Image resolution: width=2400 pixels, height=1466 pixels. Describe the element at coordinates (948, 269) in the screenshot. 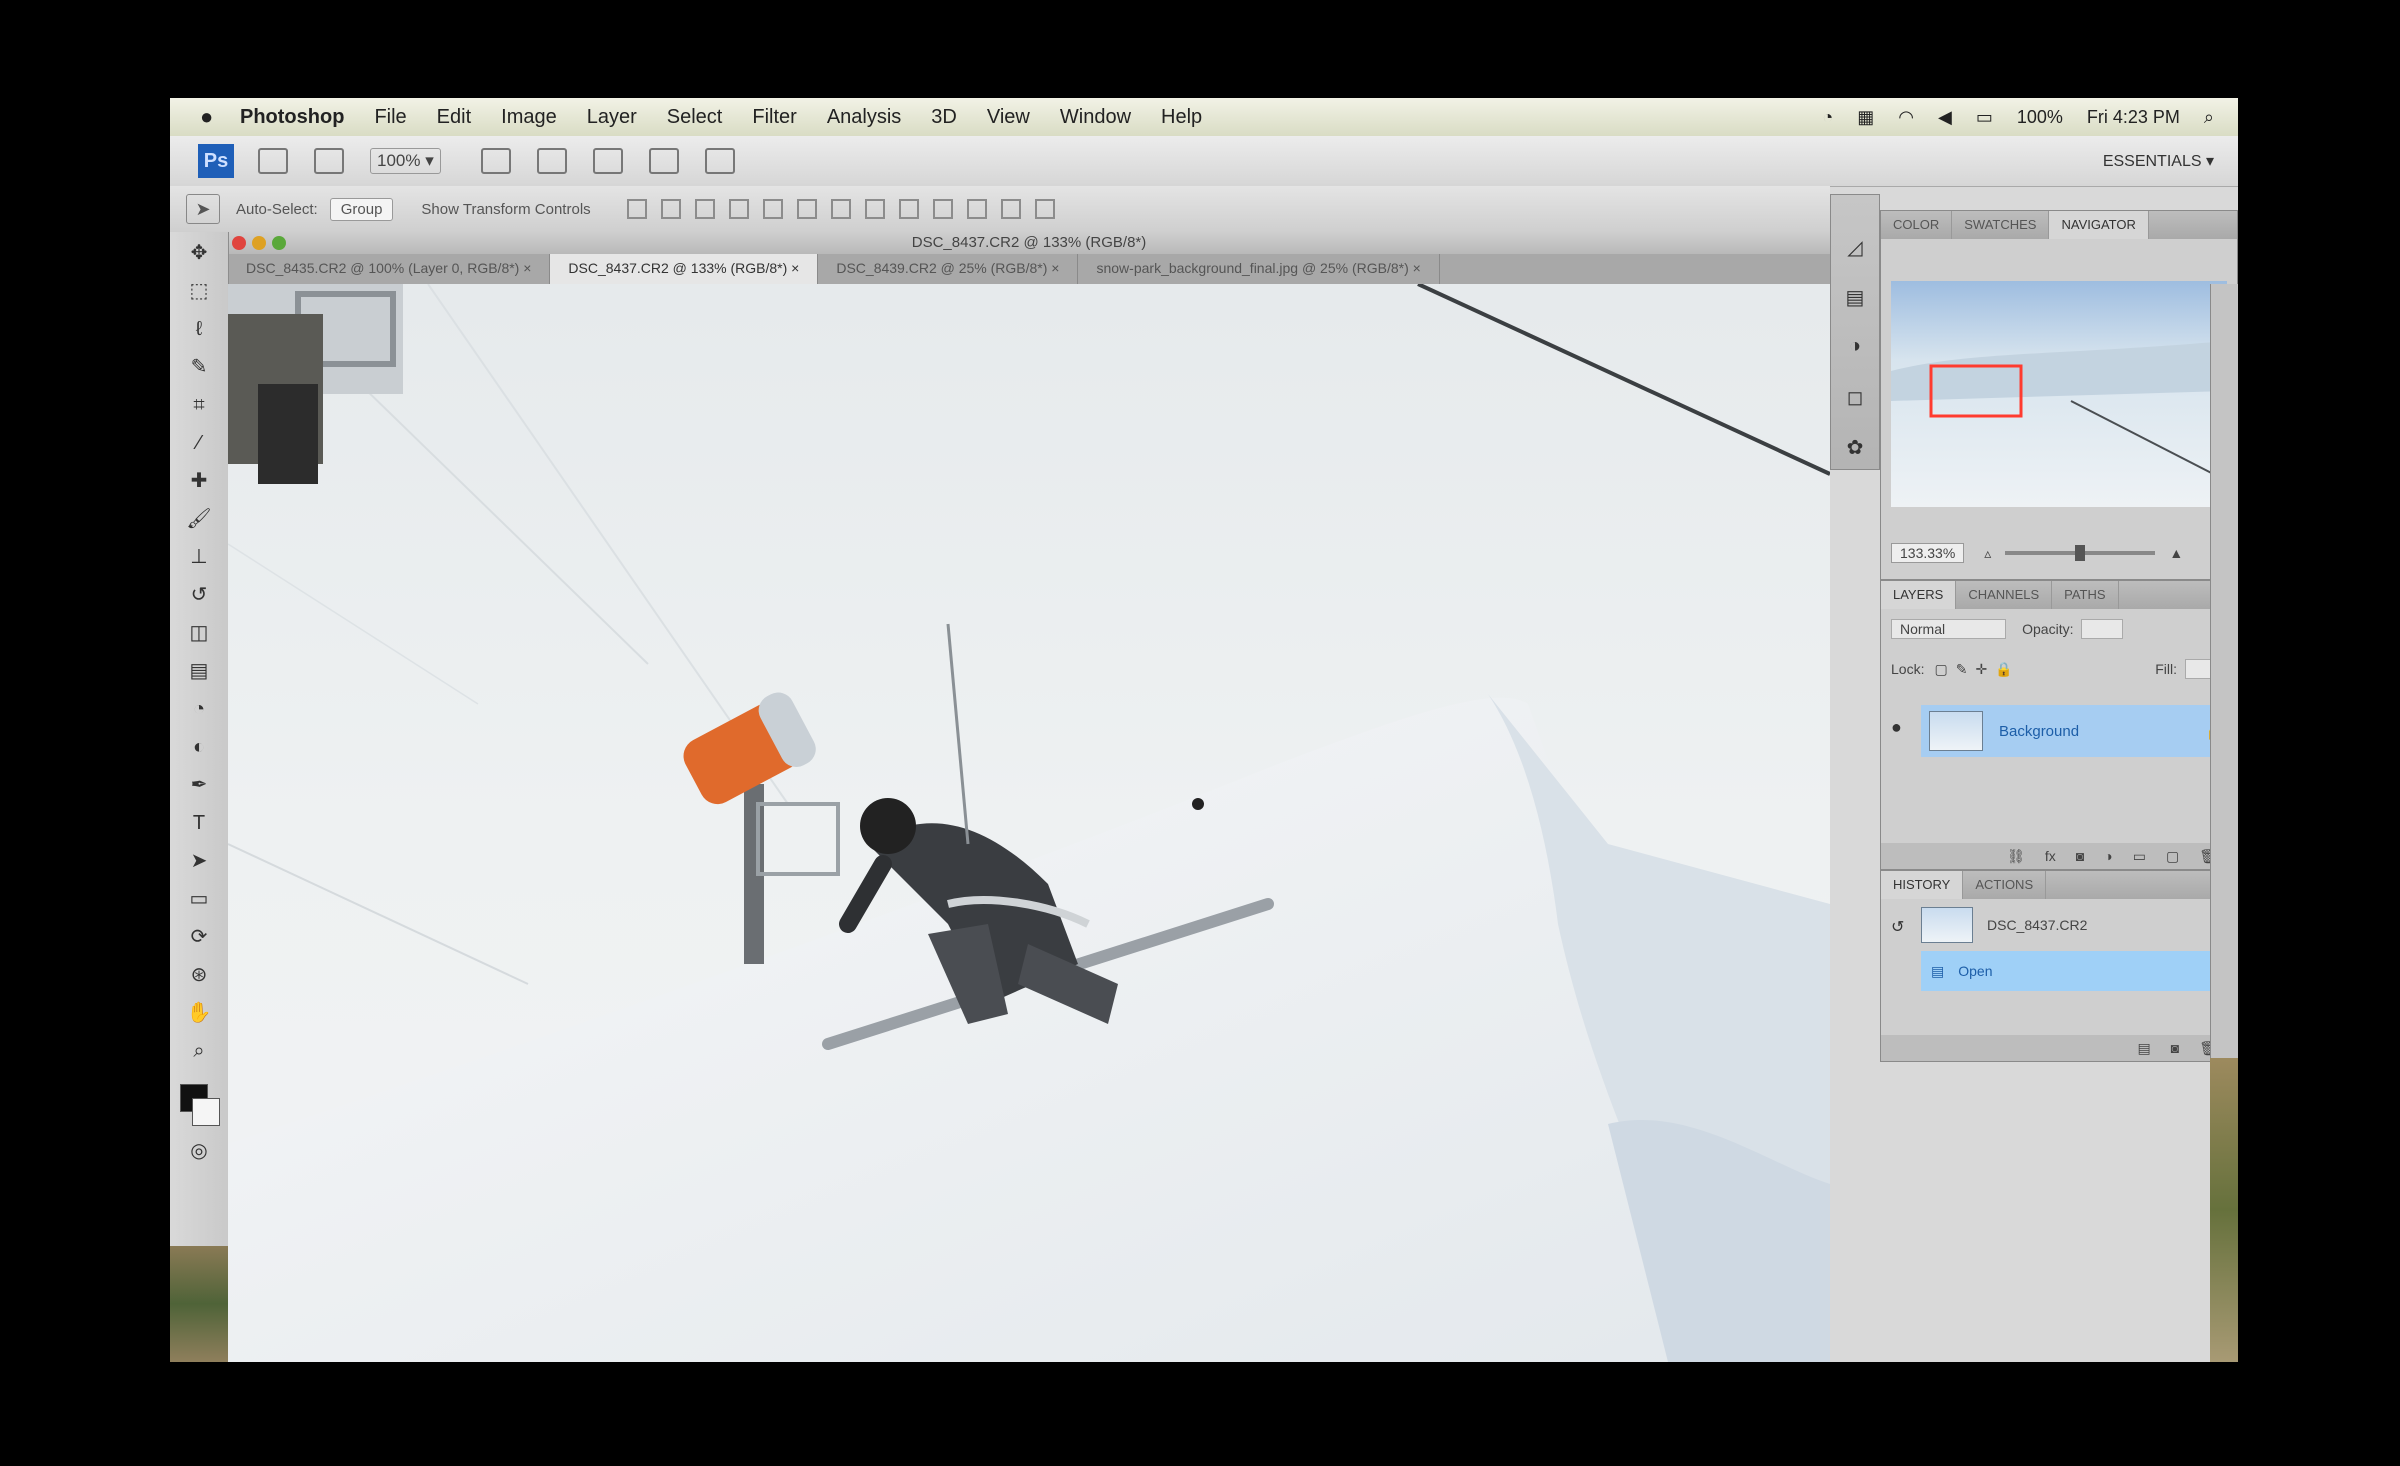

I see `tab-document-3: DSC_8439.CR2 @ 25% (RGB/8*) ×` at that location.